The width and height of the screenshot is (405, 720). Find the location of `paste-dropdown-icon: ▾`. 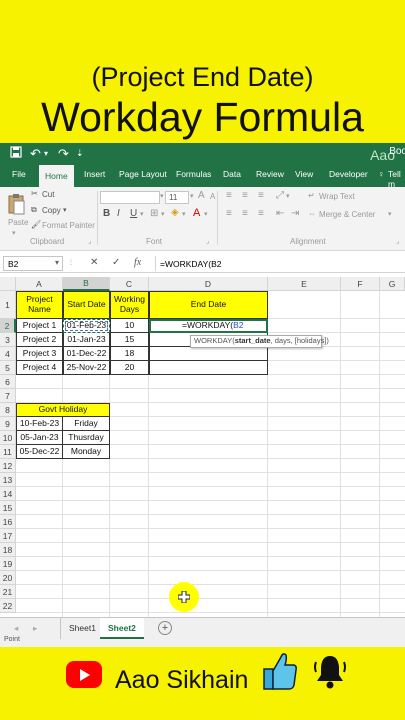

paste-dropdown-icon: ▾ is located at coordinates (14, 233).